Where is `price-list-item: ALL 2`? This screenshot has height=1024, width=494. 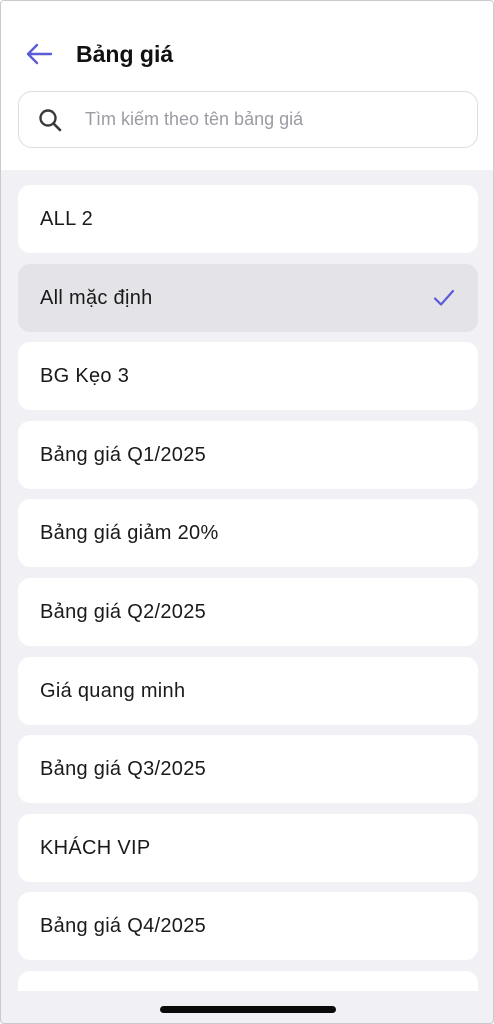 price-list-item: ALL 2 is located at coordinates (248, 219).